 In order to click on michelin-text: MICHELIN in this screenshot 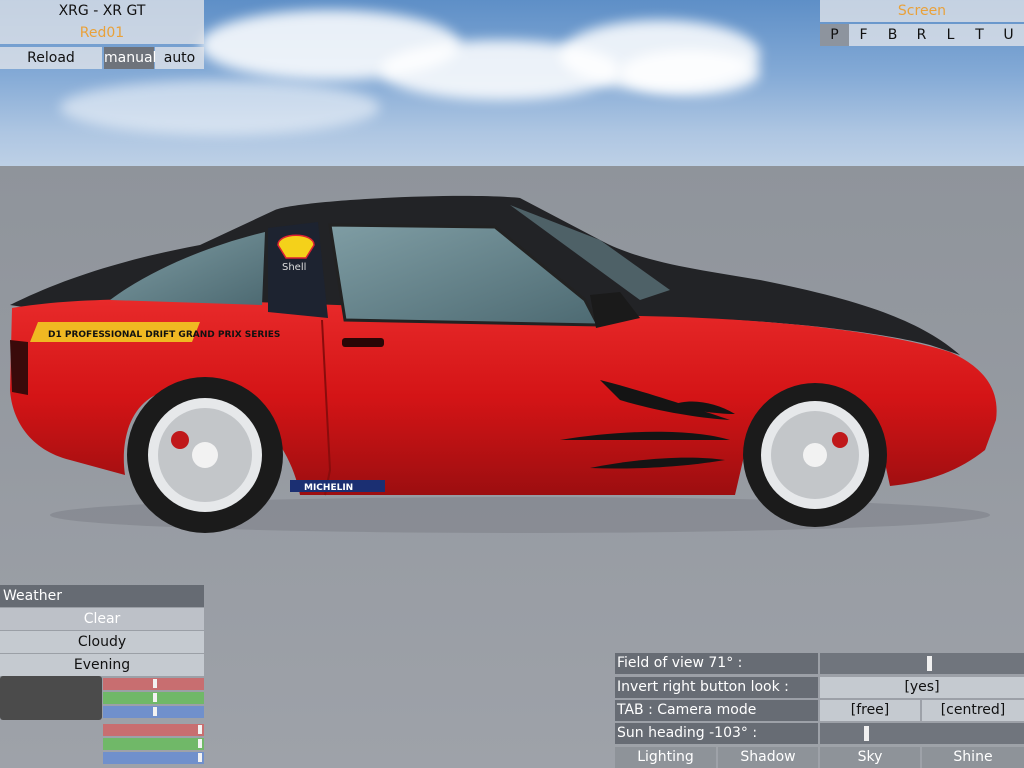, I will do `click(328, 488)`.